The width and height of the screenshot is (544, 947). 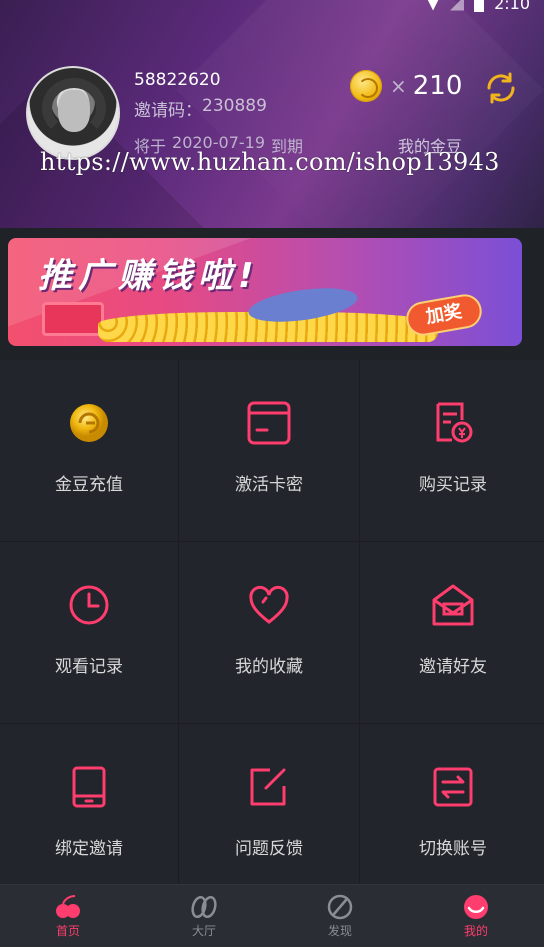 What do you see at coordinates (149, 276) in the screenshot?
I see `banner-title: 推广赚钱啦!` at bounding box center [149, 276].